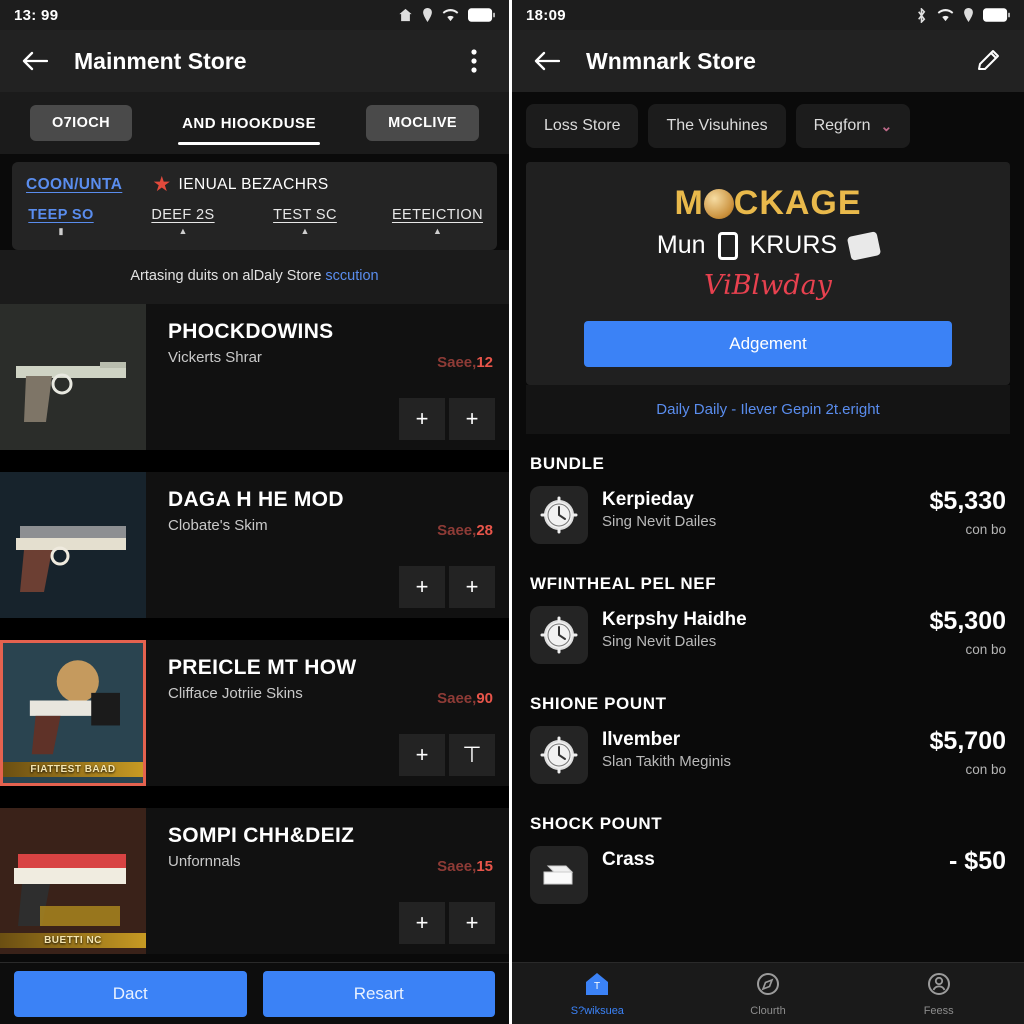 This screenshot has height=1024, width=1024. Describe the element at coordinates (597, 986) in the screenshot. I see `home-icon: T` at that location.